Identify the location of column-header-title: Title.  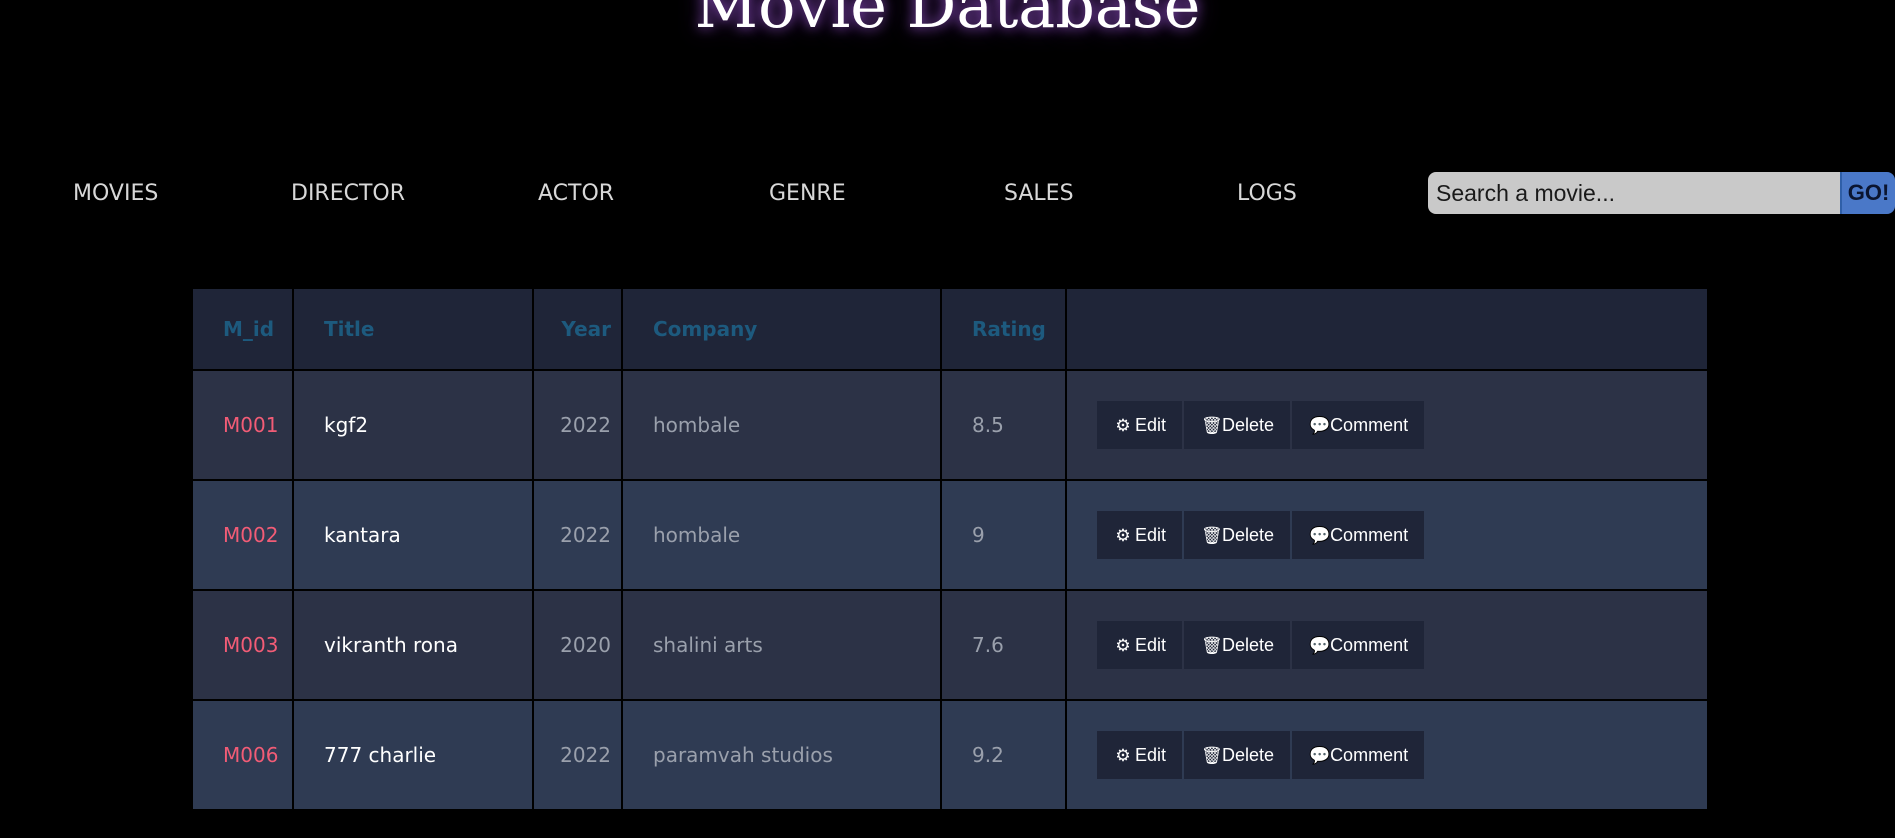
(413, 329).